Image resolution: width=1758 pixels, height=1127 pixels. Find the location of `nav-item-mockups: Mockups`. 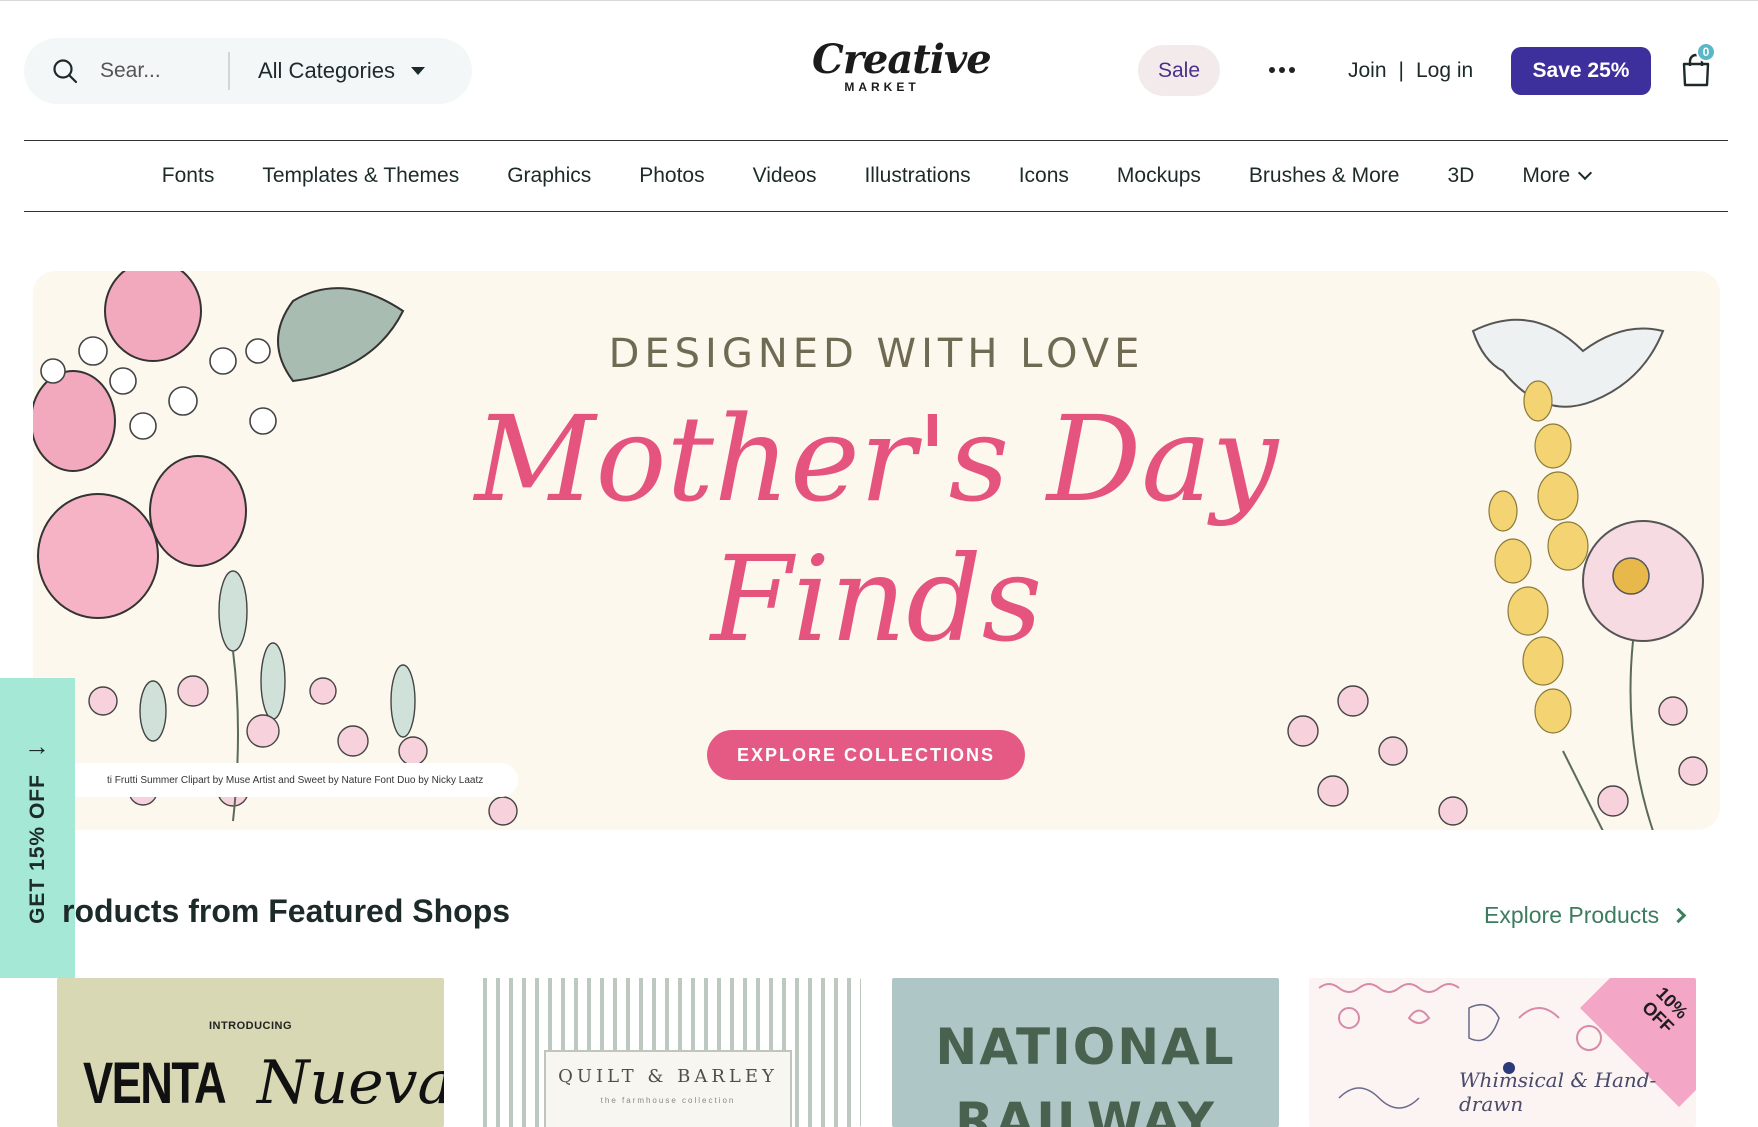

nav-item-mockups: Mockups is located at coordinates (1159, 176).